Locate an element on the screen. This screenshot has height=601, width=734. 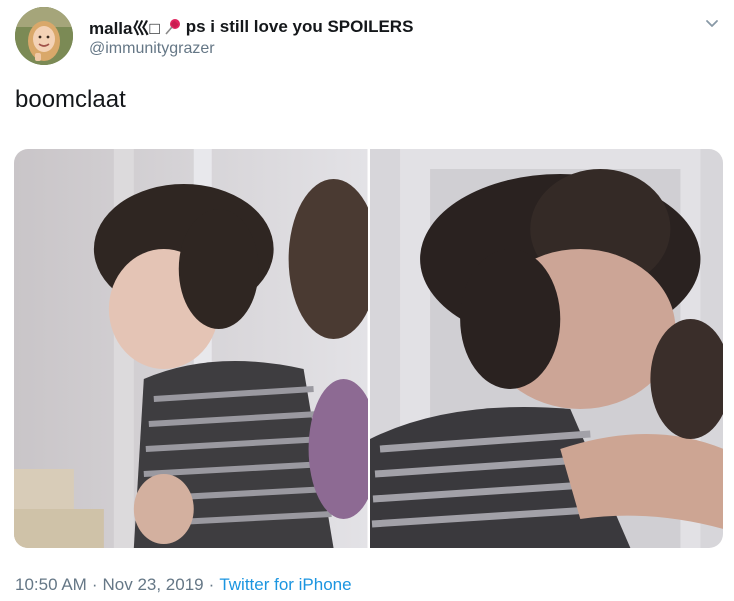
tweet-date: Nov 23, 2019 is located at coordinates (153, 585).